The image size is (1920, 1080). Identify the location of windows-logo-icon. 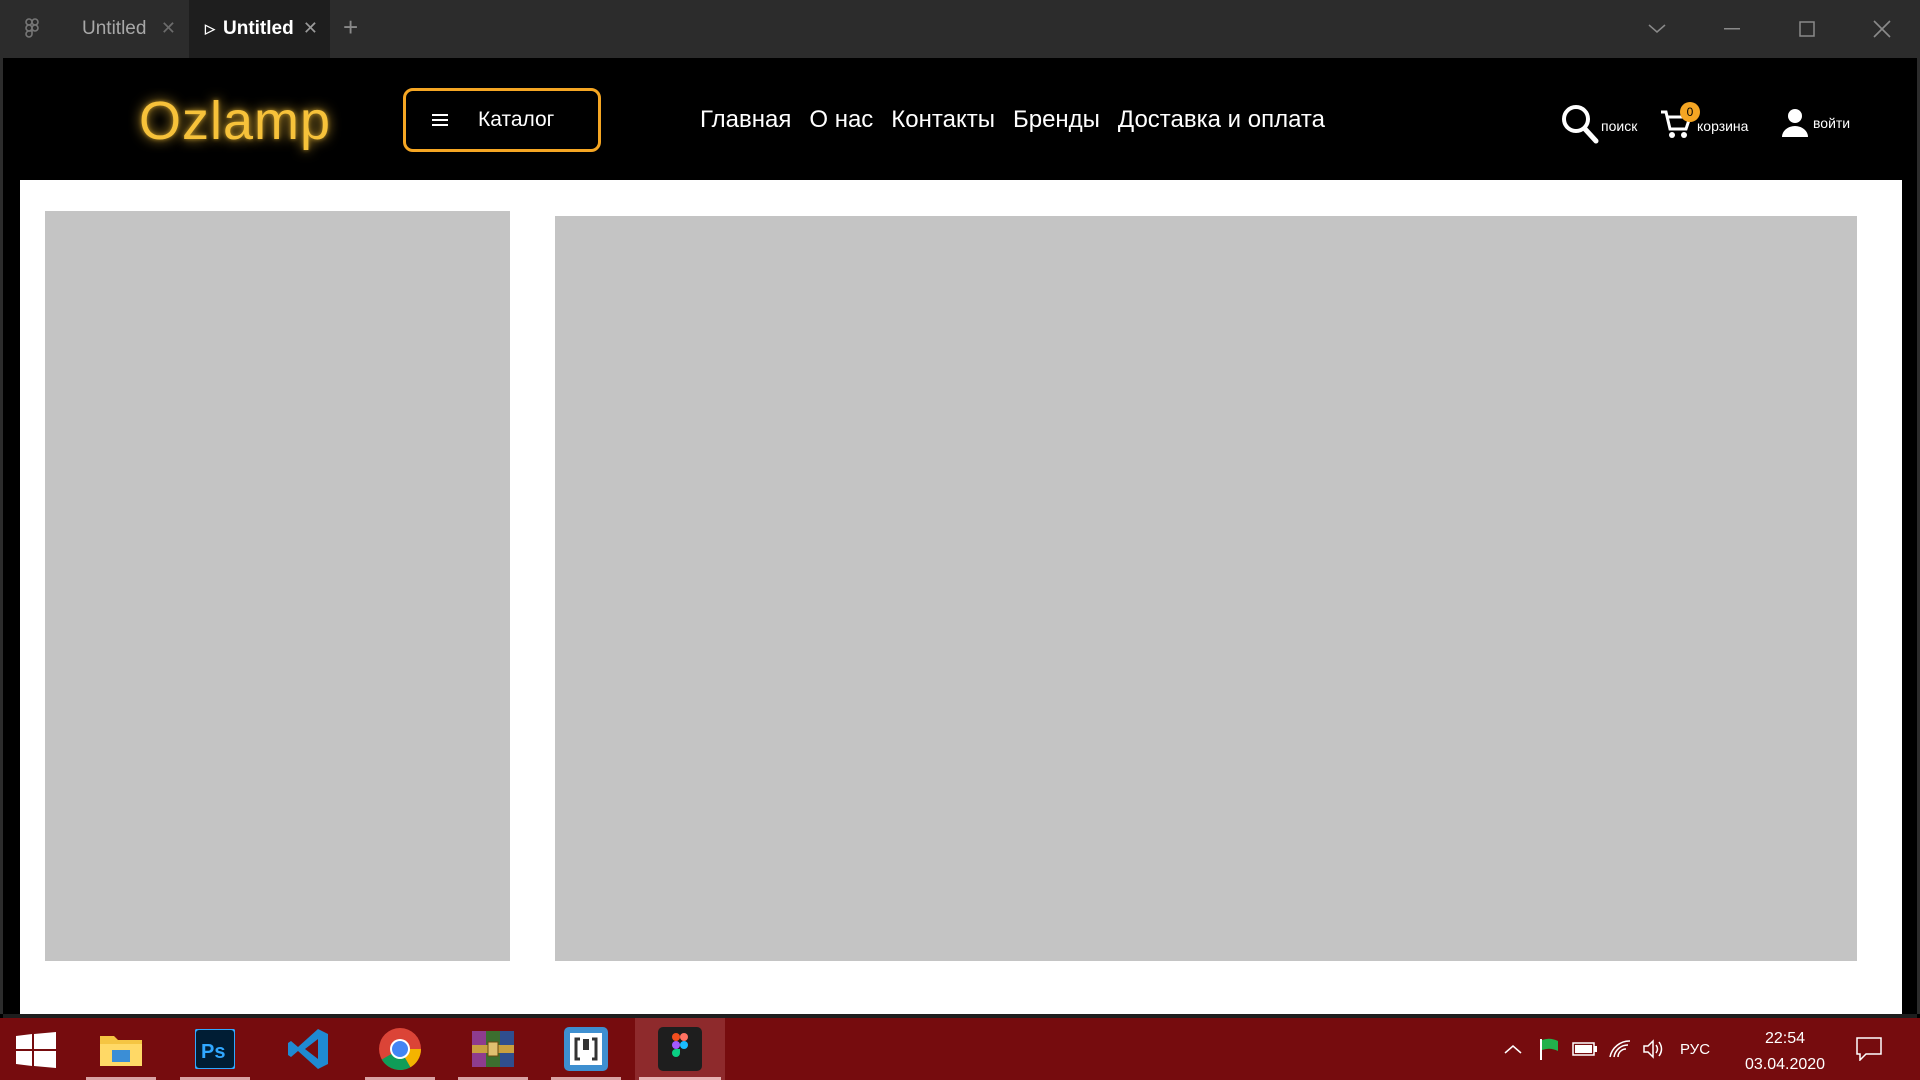
(36, 1050).